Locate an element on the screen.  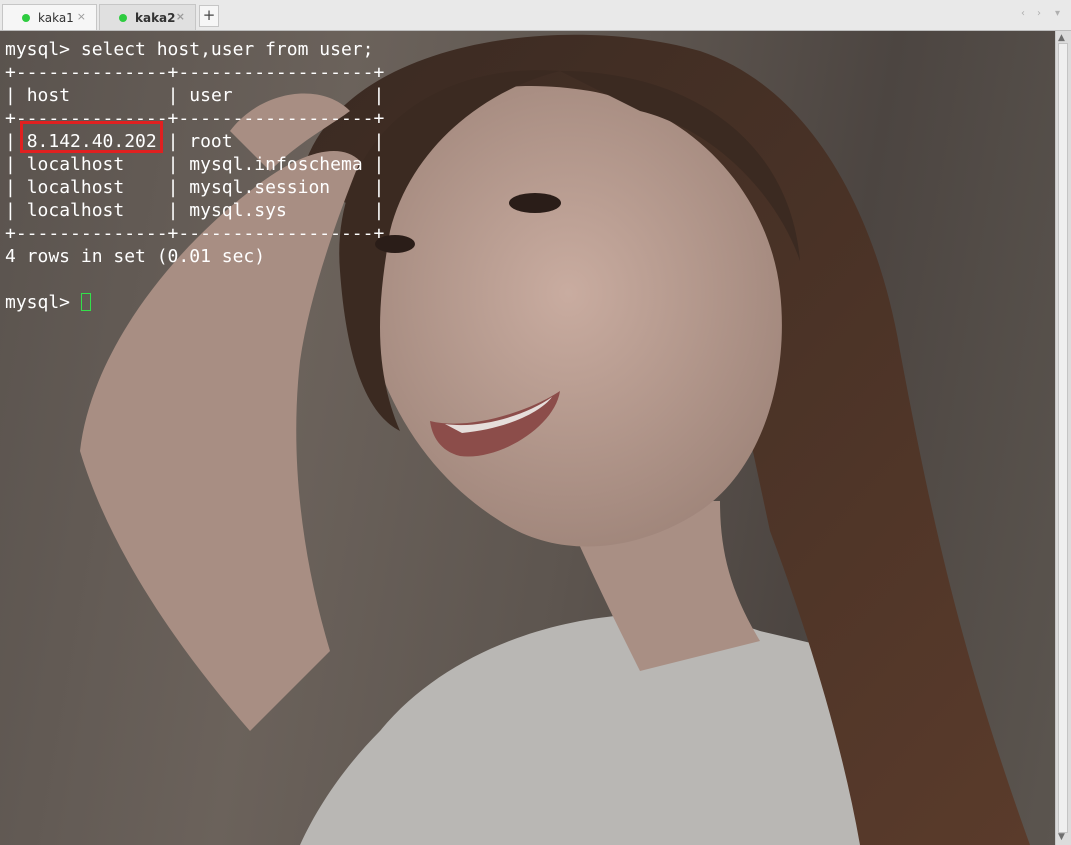
tab-bar: kaka1 × kaka2 × + ‹ › ▾ is located at coordinates (535, 15).